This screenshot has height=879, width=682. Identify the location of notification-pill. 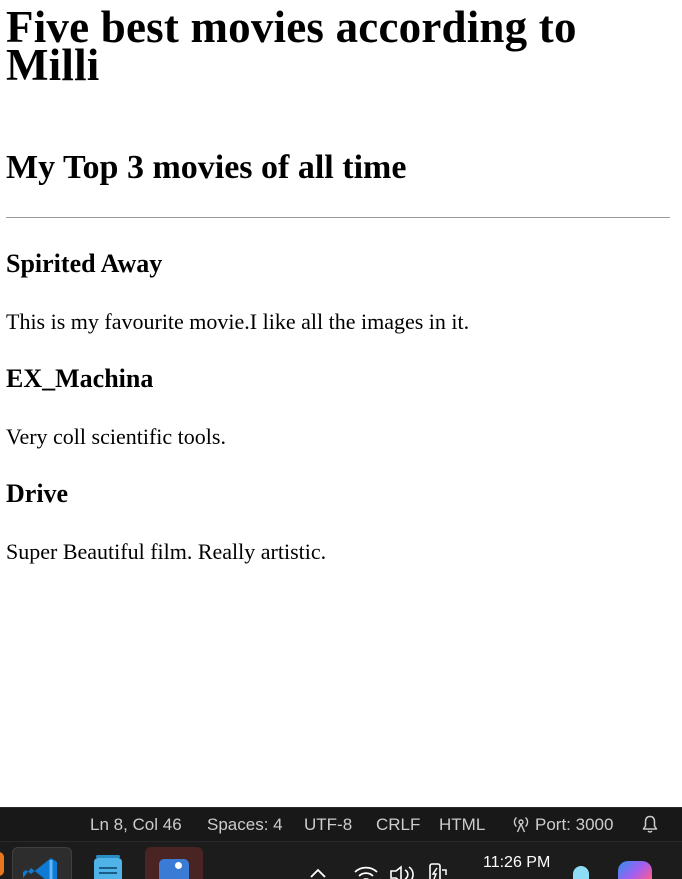
(581, 872).